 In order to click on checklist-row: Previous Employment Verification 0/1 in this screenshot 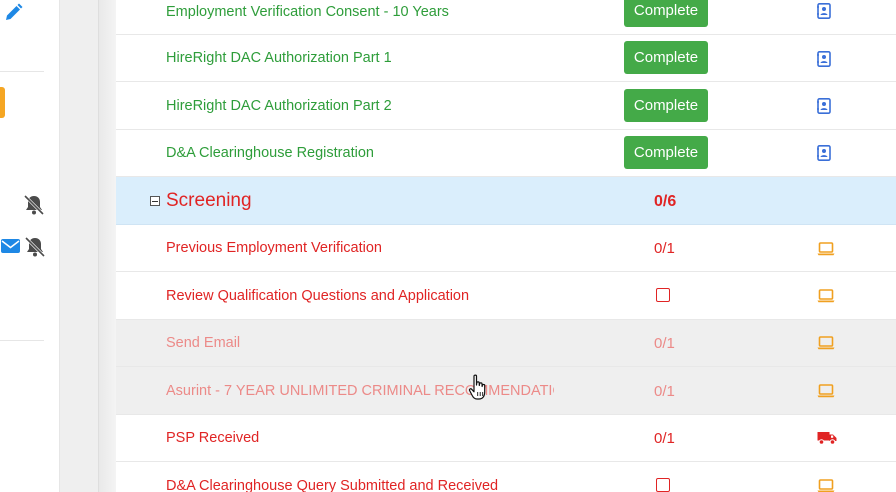, I will do `click(506, 248)`.